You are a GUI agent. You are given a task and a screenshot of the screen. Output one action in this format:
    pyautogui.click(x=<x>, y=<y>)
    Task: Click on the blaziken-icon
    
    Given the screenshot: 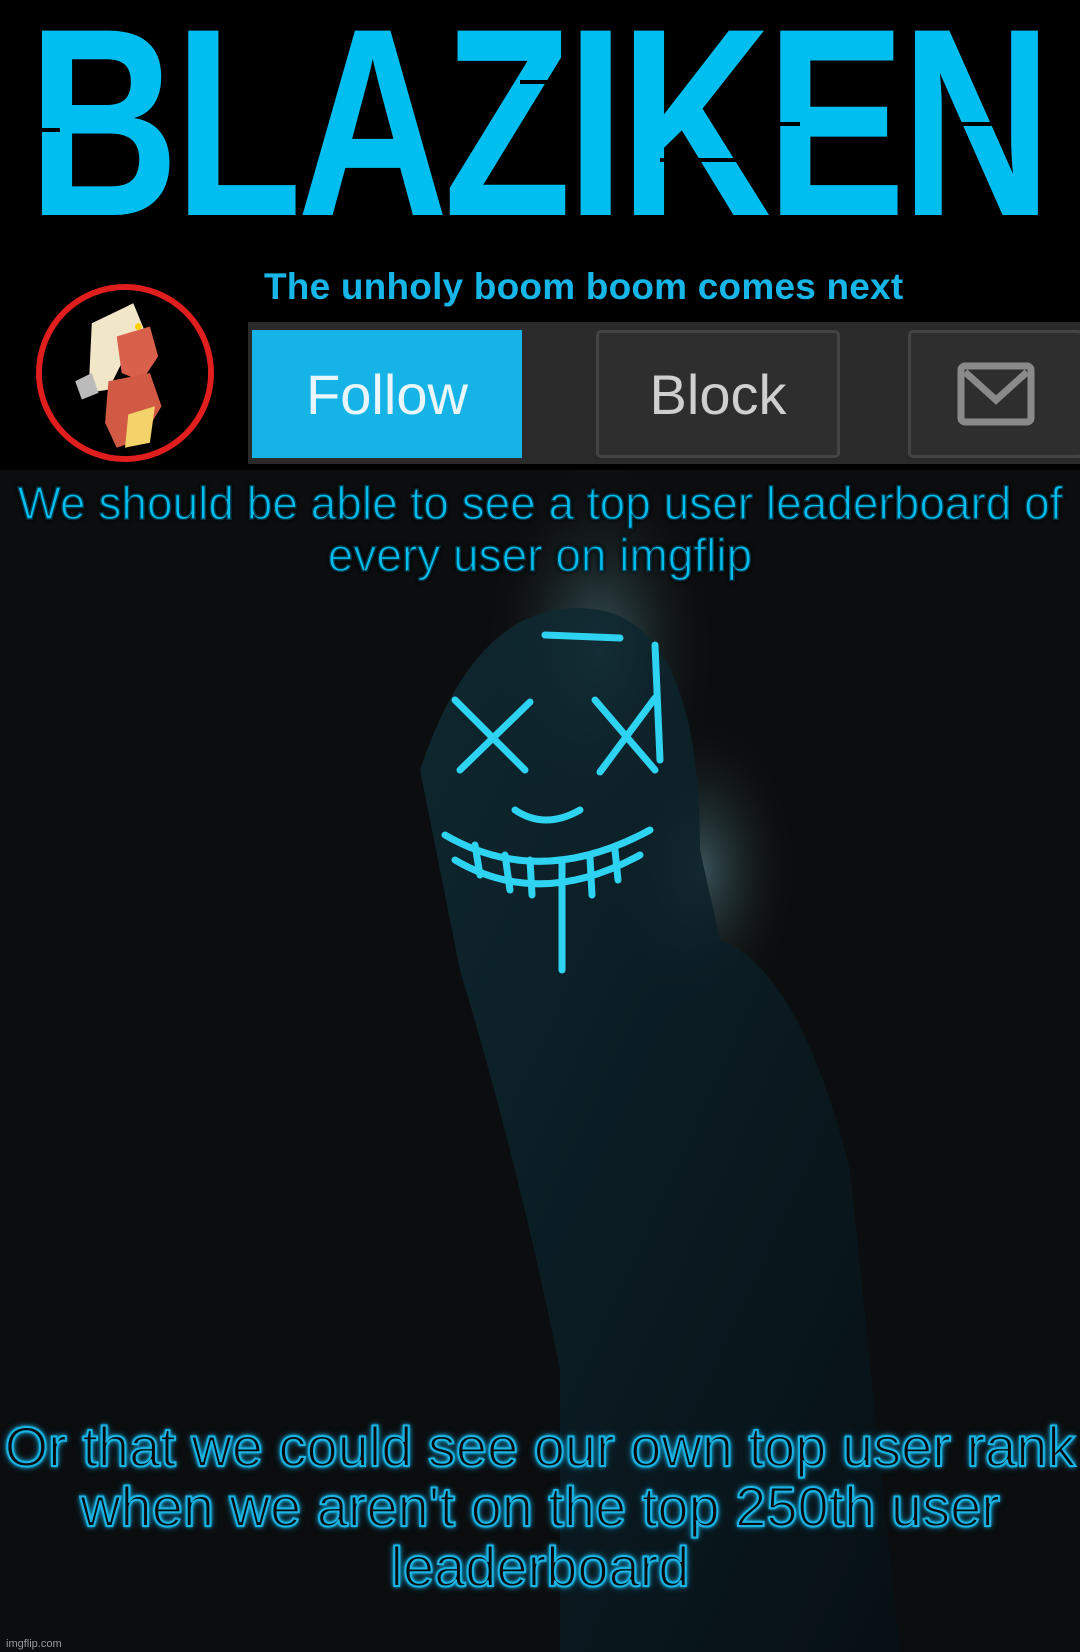 What is the action you would take?
    pyautogui.click(x=125, y=373)
    